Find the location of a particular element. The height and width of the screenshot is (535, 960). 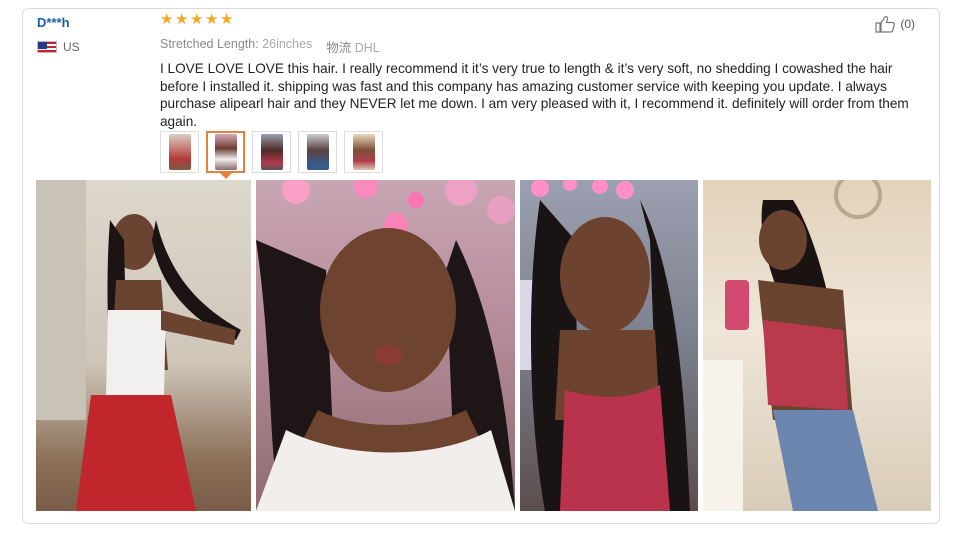

helpful-button: (0) is located at coordinates (895, 24).